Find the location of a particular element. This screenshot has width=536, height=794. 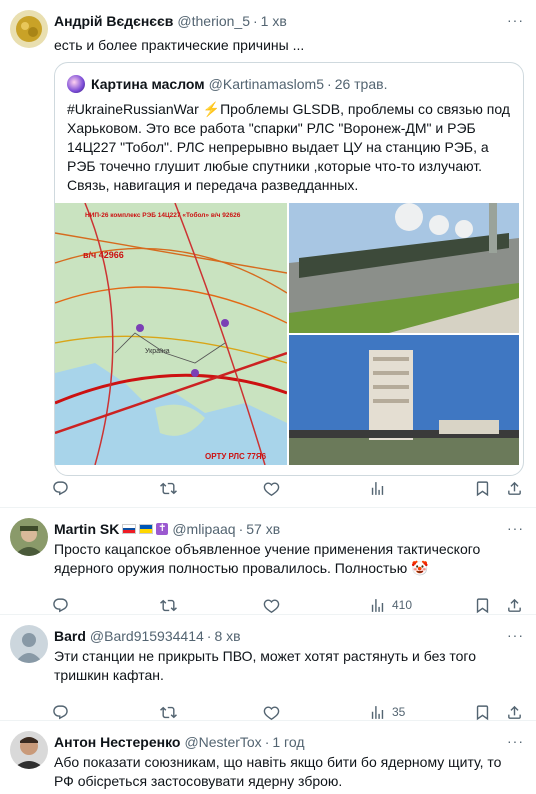

map-label: Україна is located at coordinates (157, 351).